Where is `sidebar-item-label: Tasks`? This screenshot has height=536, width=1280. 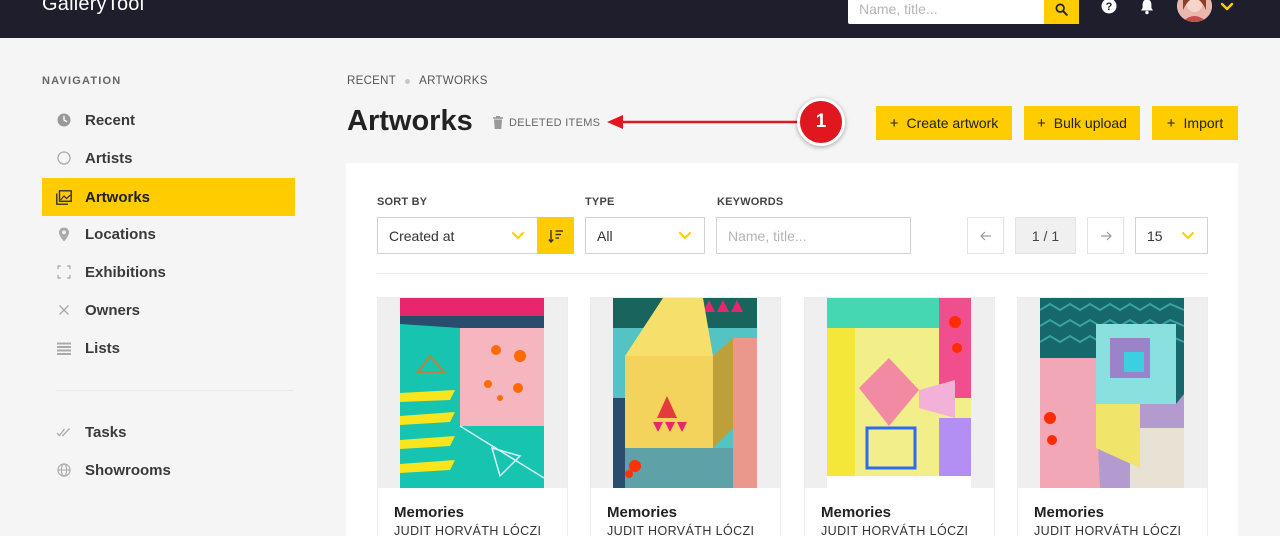 sidebar-item-label: Tasks is located at coordinates (106, 432).